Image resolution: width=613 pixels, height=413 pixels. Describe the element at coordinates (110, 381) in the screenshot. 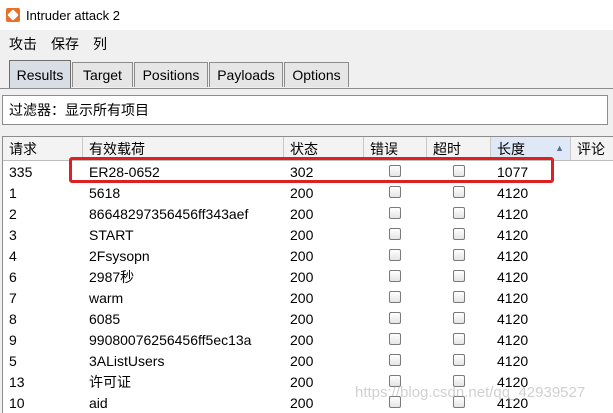

I see `cell-payload: 许可证` at that location.